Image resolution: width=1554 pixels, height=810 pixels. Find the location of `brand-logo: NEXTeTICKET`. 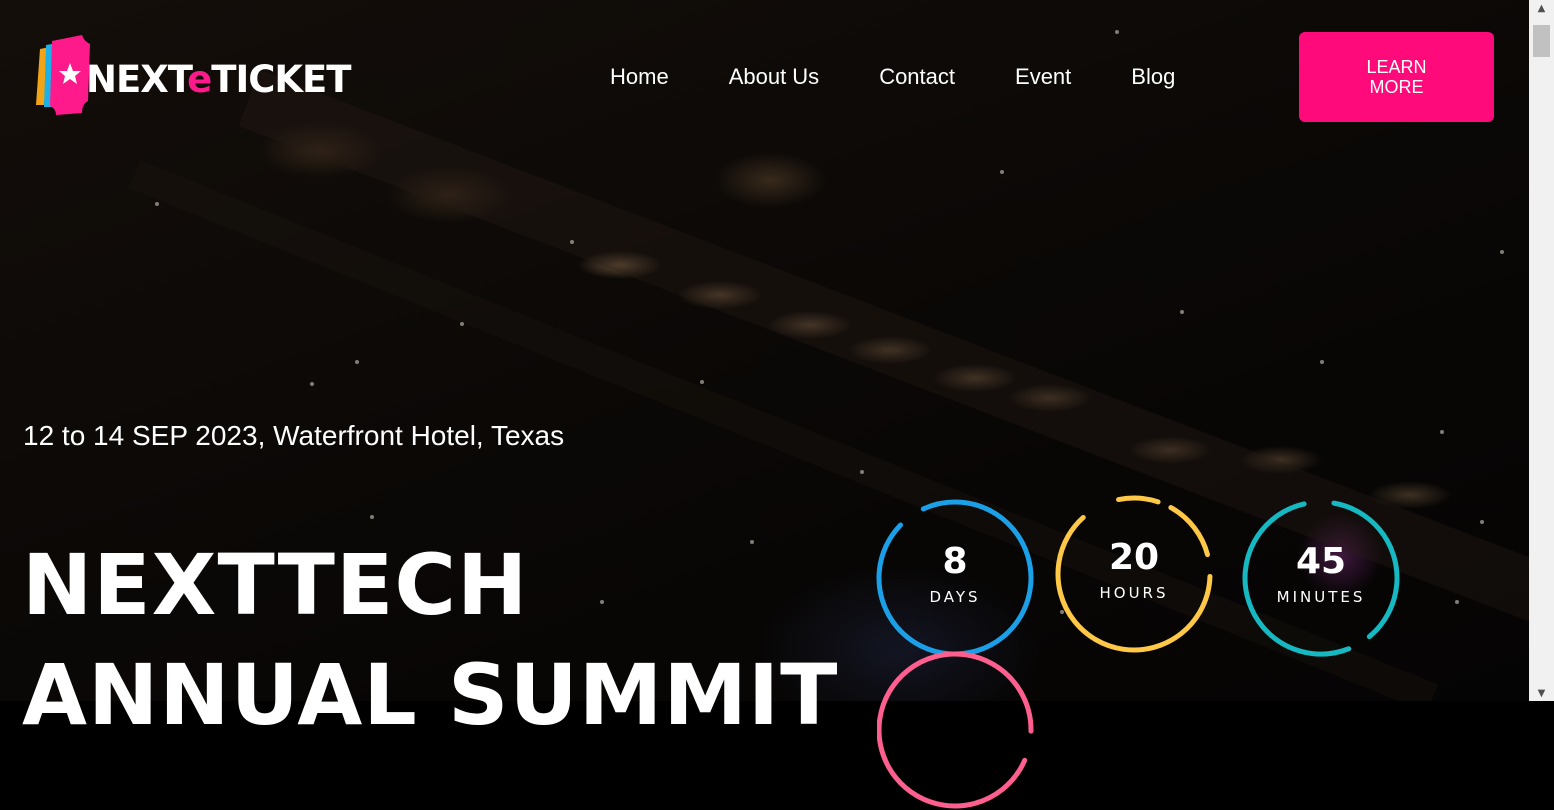

brand-logo: NEXTeTICKET is located at coordinates (192, 75).